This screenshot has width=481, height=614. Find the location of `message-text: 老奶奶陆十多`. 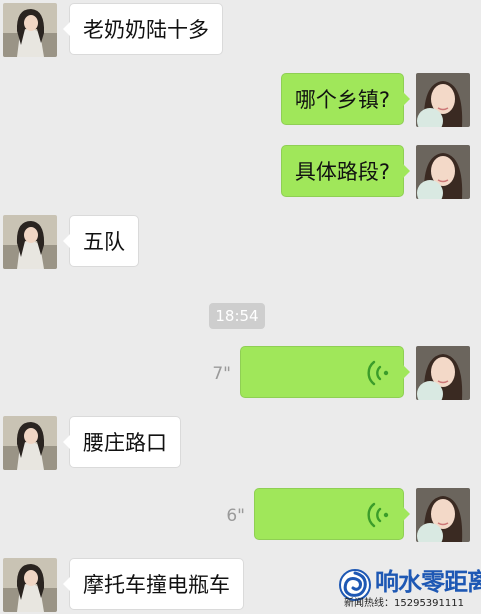

message-text: 老奶奶陆十多 is located at coordinates (146, 30).